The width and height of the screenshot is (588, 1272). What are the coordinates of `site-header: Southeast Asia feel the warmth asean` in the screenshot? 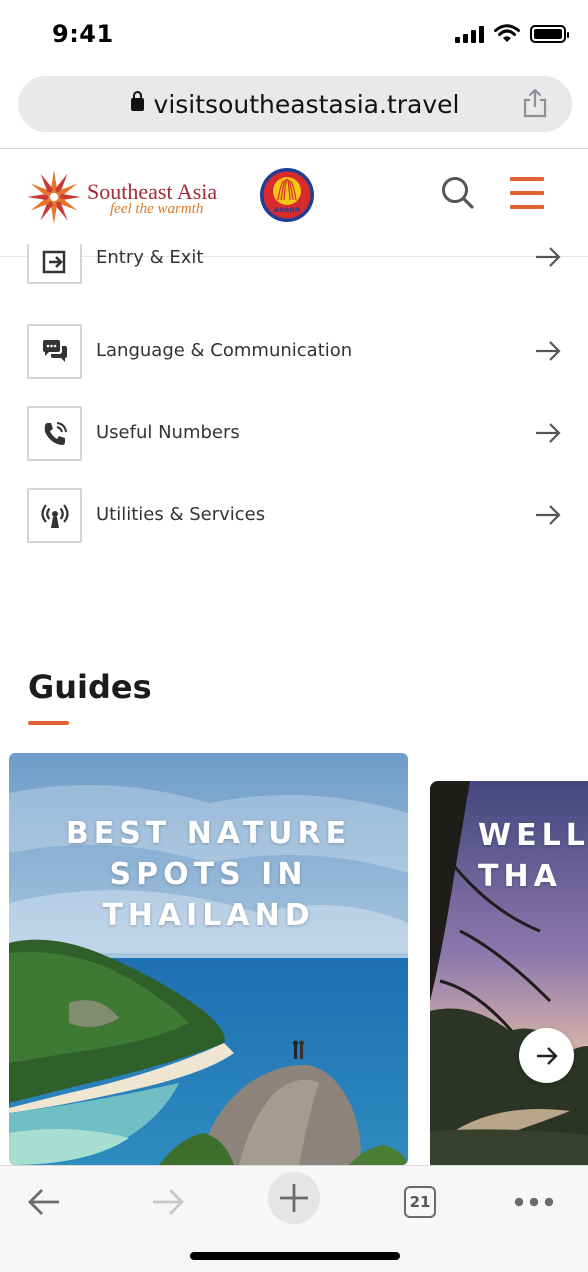 It's located at (294, 203).